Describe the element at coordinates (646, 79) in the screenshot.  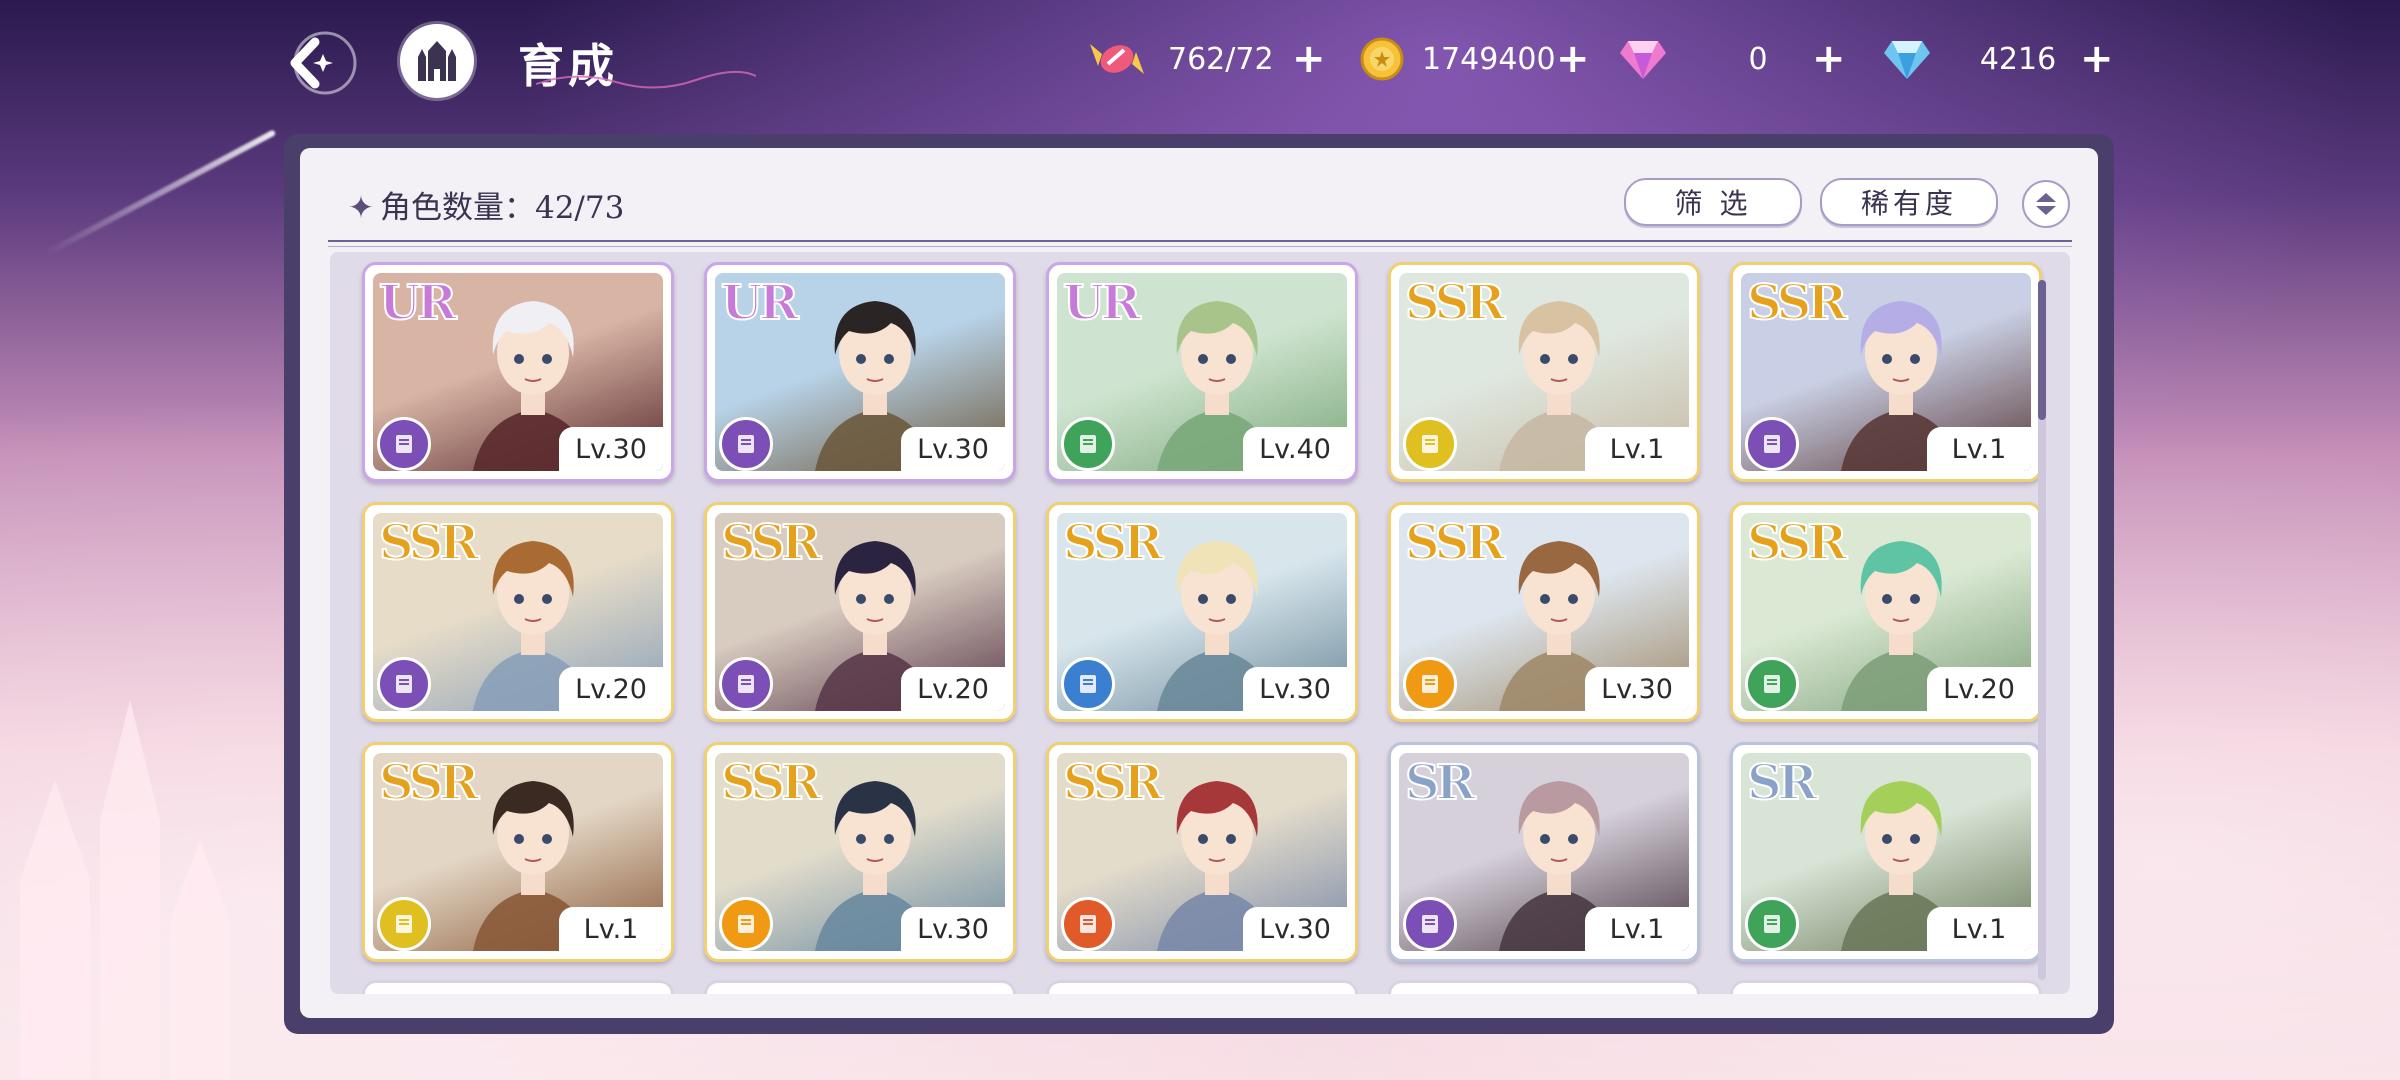
I see `title-underline-decoration` at that location.